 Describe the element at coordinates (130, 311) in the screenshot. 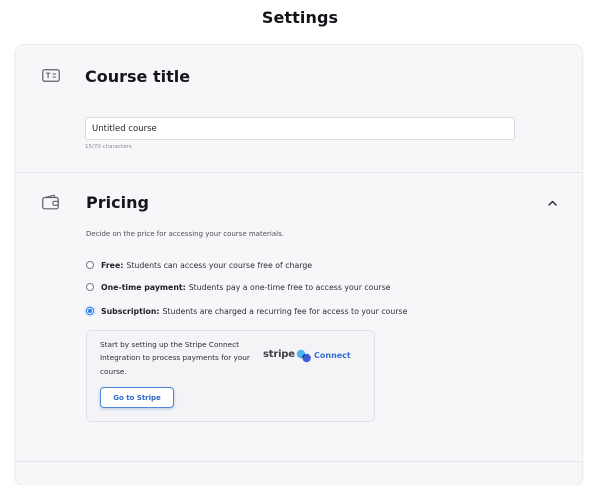

I see `option-title: Subscription:` at that location.